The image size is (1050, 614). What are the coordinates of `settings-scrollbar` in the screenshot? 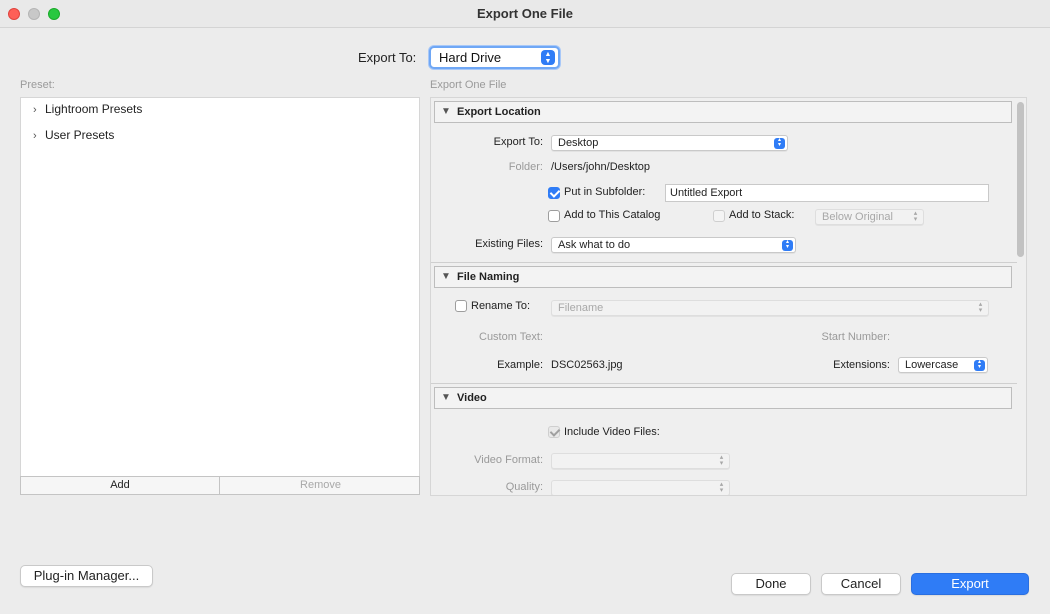 It's located at (1020, 297).